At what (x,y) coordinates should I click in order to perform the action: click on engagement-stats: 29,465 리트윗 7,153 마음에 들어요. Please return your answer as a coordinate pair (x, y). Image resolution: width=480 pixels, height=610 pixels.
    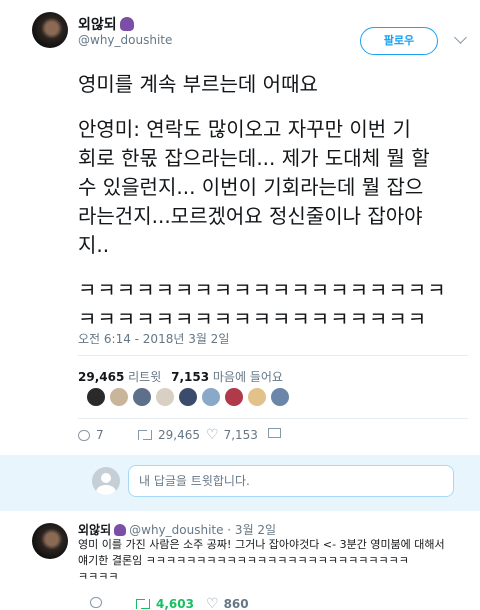
    Looking at the image, I should click on (180, 376).